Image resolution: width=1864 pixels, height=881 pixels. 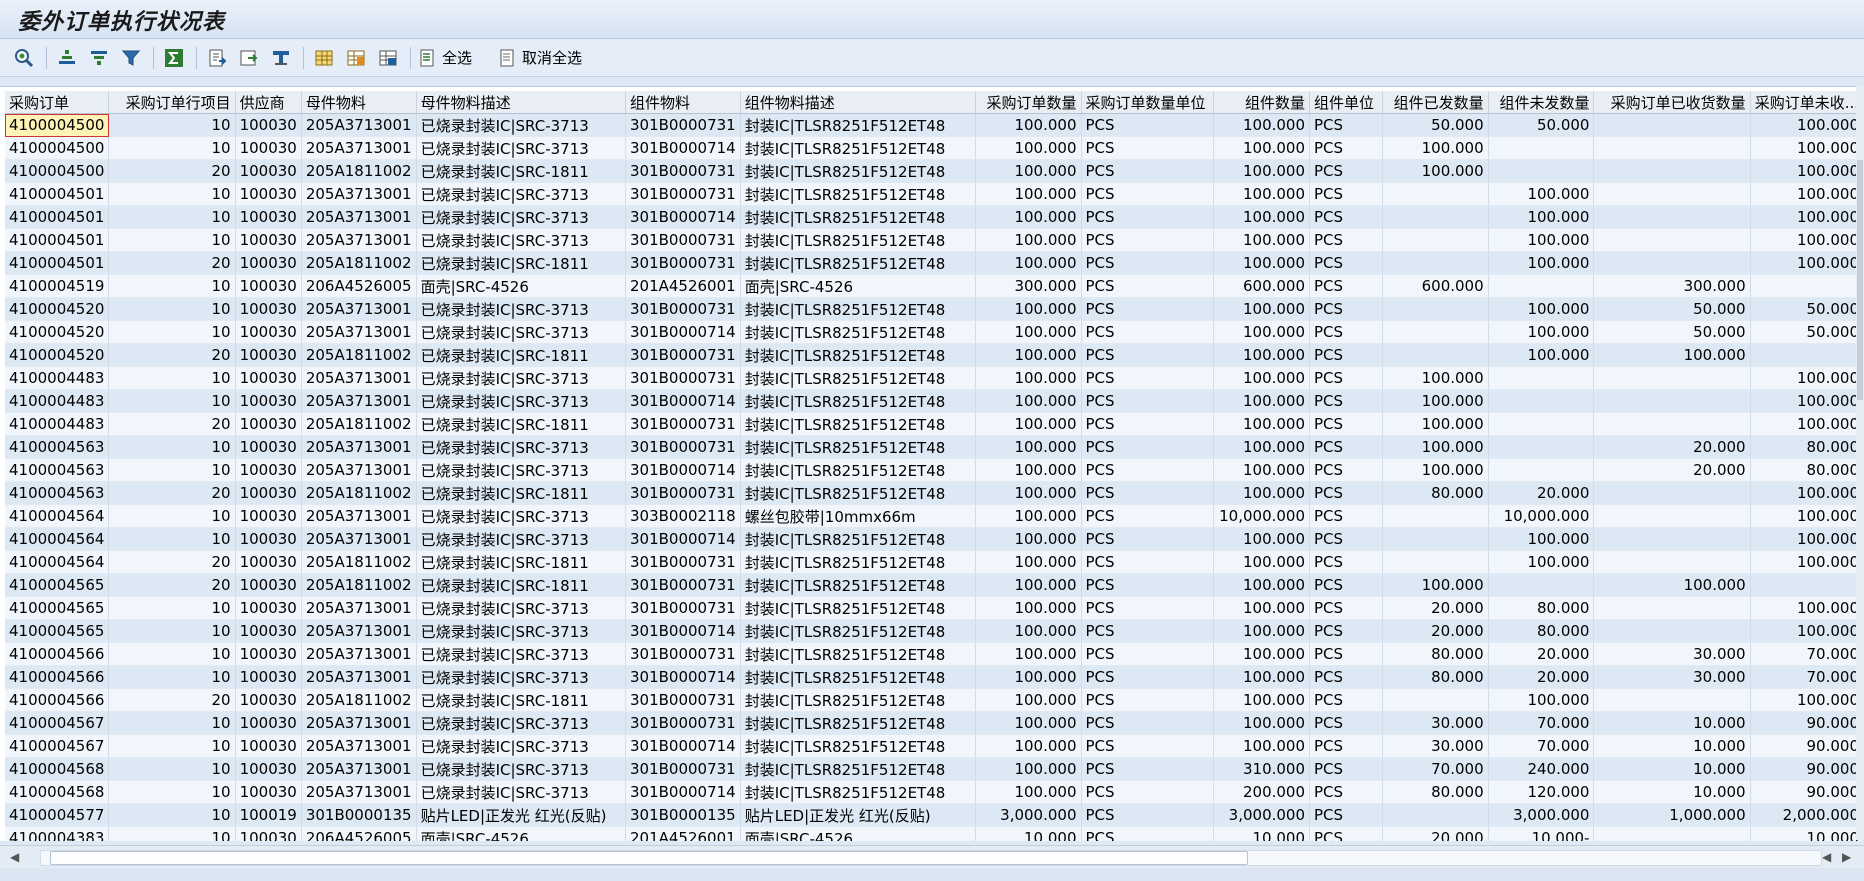 I want to click on table-cell: 50.000, so click(x=1672, y=309).